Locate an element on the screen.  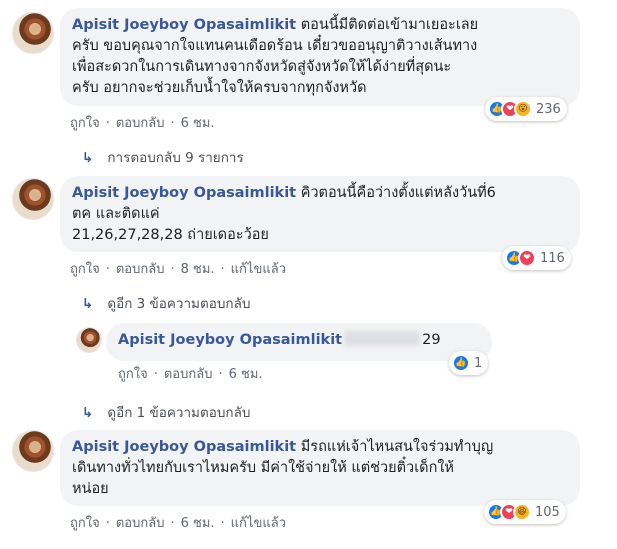
reaction-summary: 👍 ❤ 116 is located at coordinates (536, 258).